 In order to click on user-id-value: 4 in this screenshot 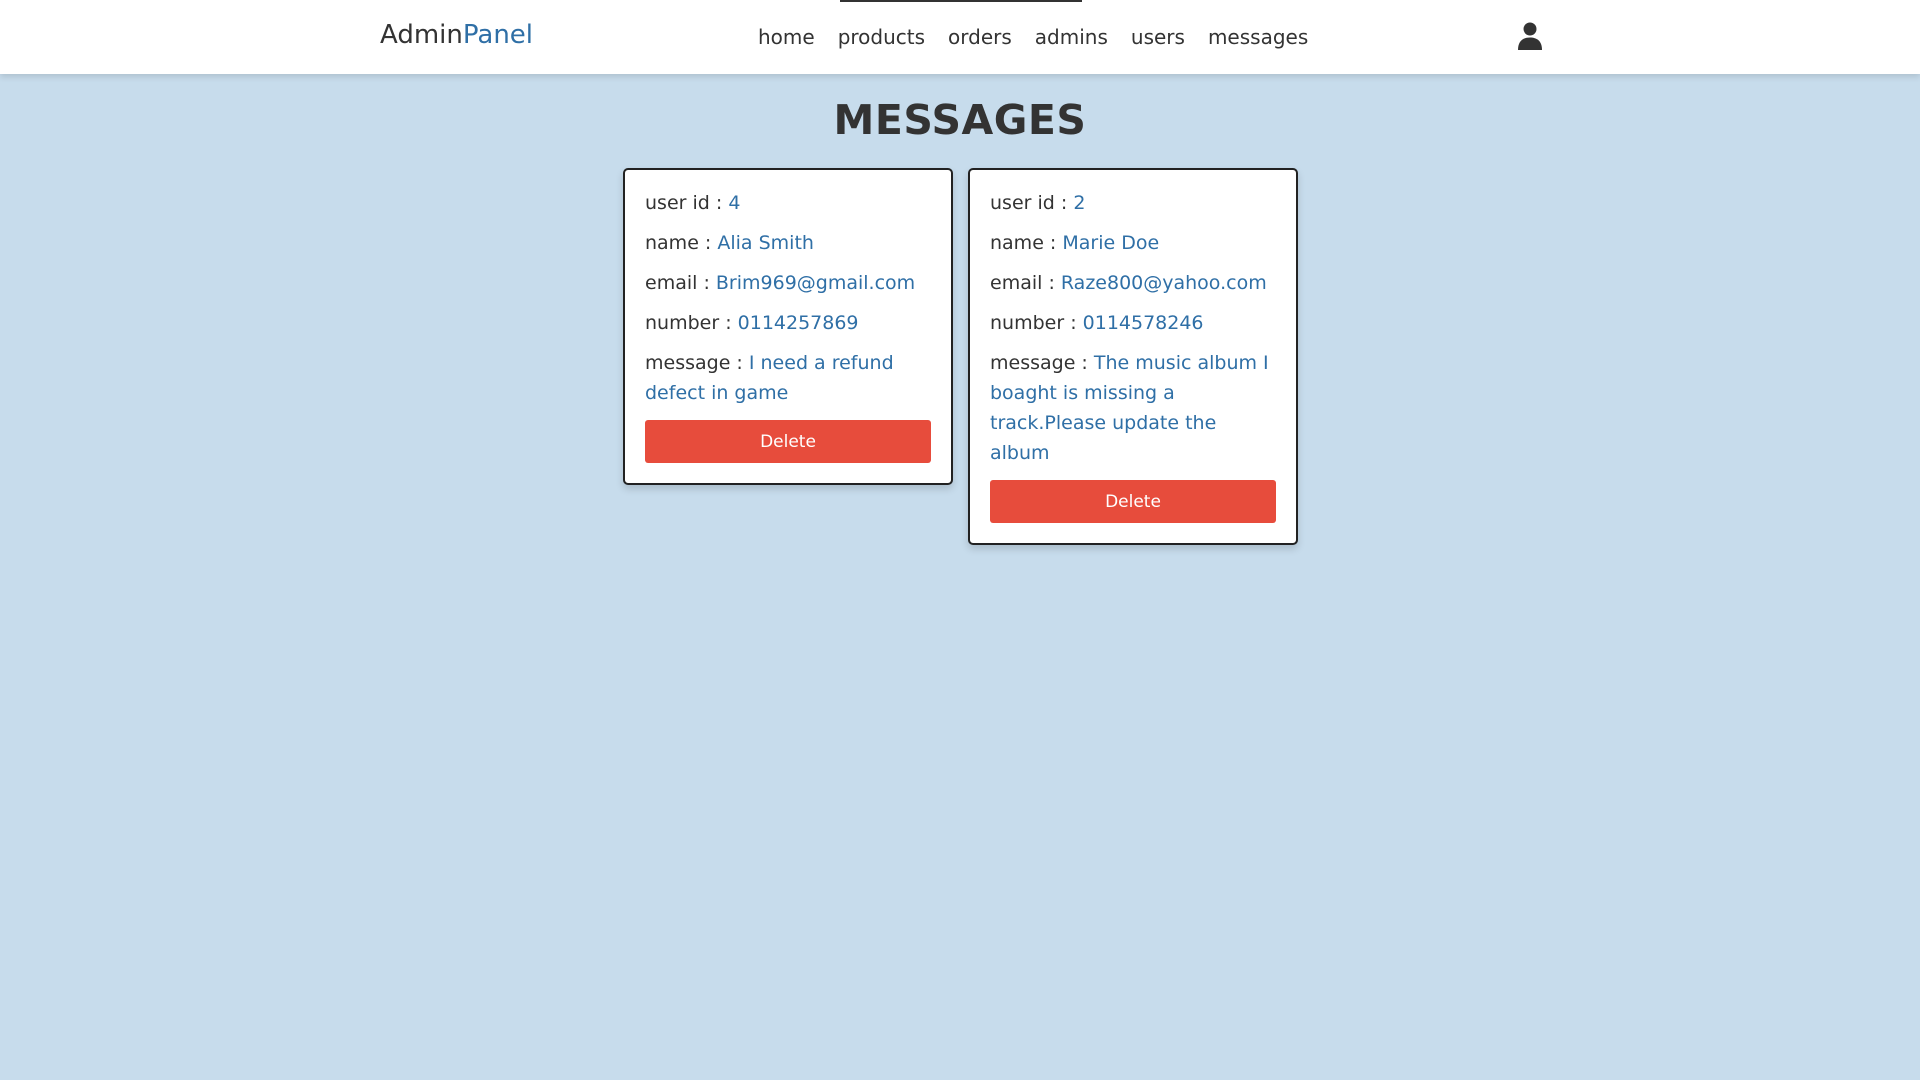, I will do `click(734, 203)`.